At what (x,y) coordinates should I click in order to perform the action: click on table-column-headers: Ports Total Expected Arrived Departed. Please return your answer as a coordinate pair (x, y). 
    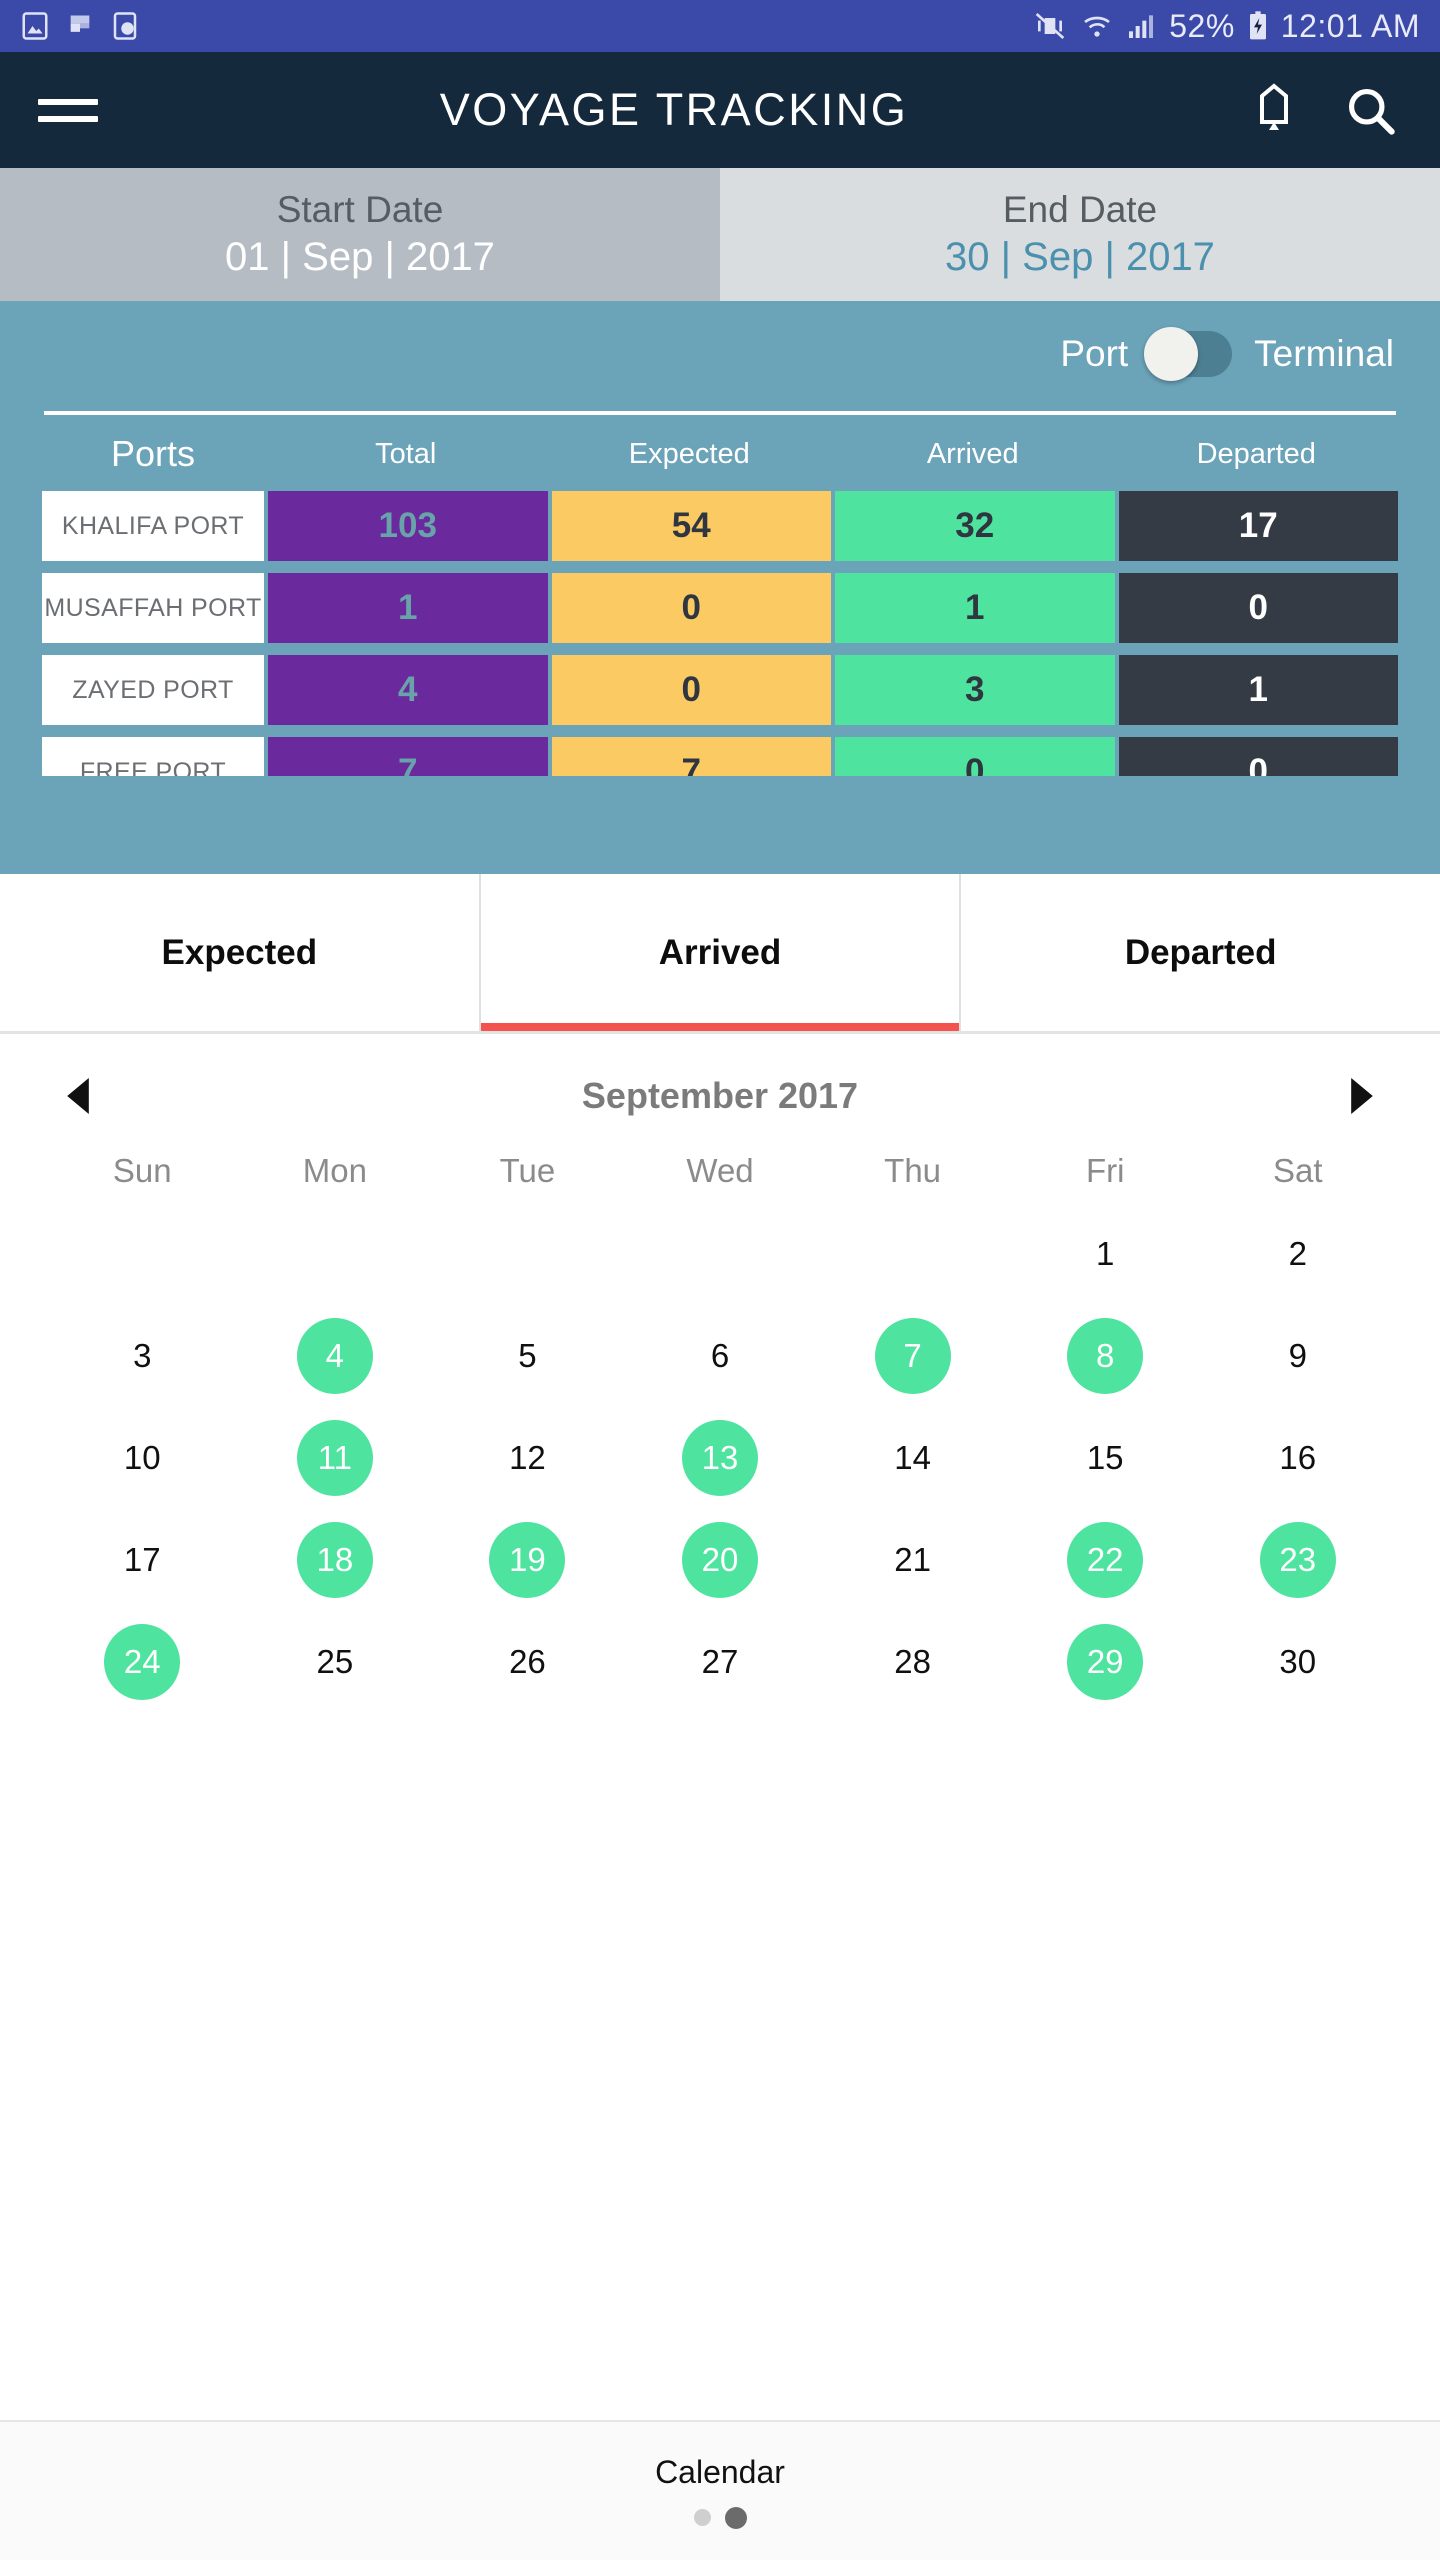
    Looking at the image, I should click on (720, 452).